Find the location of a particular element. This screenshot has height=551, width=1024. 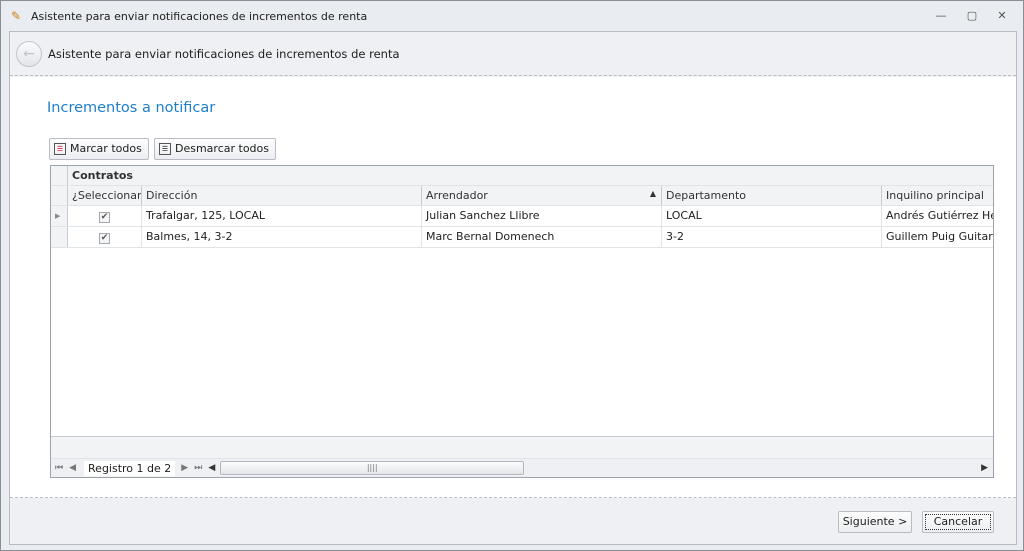

next-record-icon: ▶ is located at coordinates (184, 468).